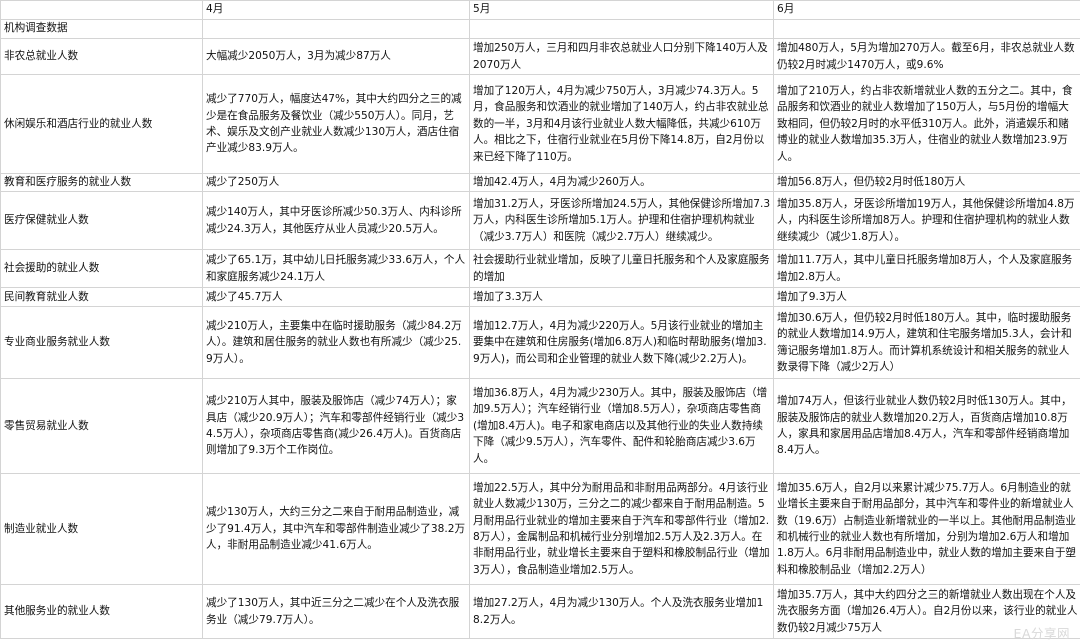 The height and width of the screenshot is (644, 1080). Describe the element at coordinates (101, 426) in the screenshot. I see `row-label: 零售贸易就业人数` at that location.